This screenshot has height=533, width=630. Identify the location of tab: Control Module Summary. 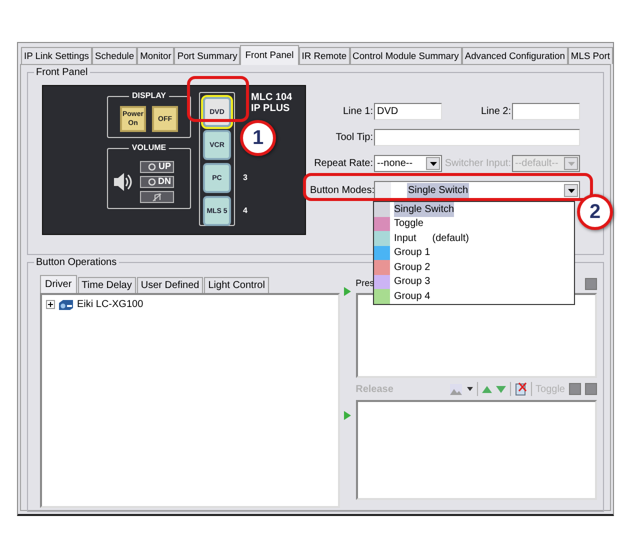
(406, 55).